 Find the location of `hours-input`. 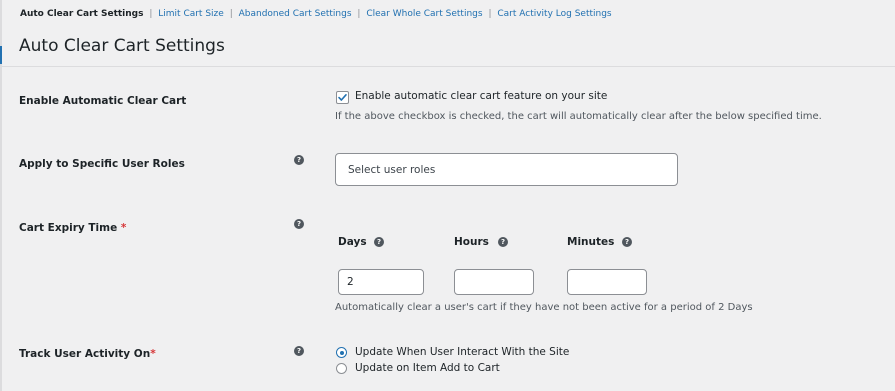

hours-input is located at coordinates (494, 282).